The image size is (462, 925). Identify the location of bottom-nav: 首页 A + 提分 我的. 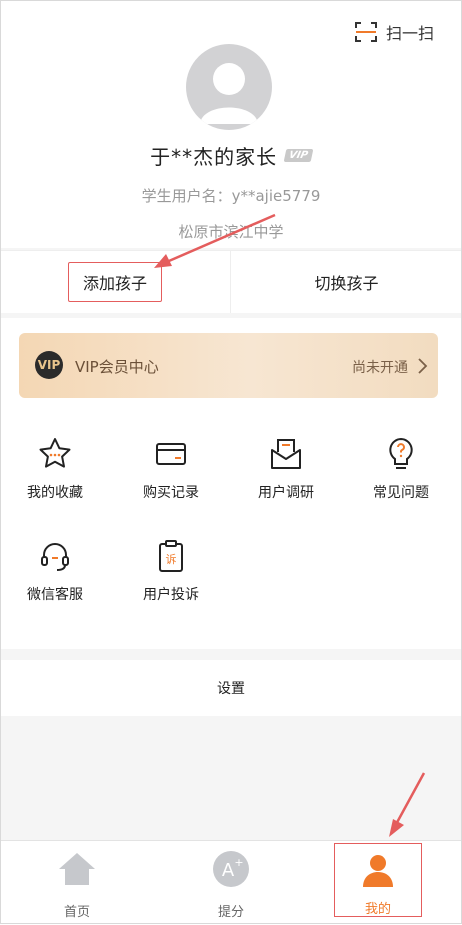
(231, 882).